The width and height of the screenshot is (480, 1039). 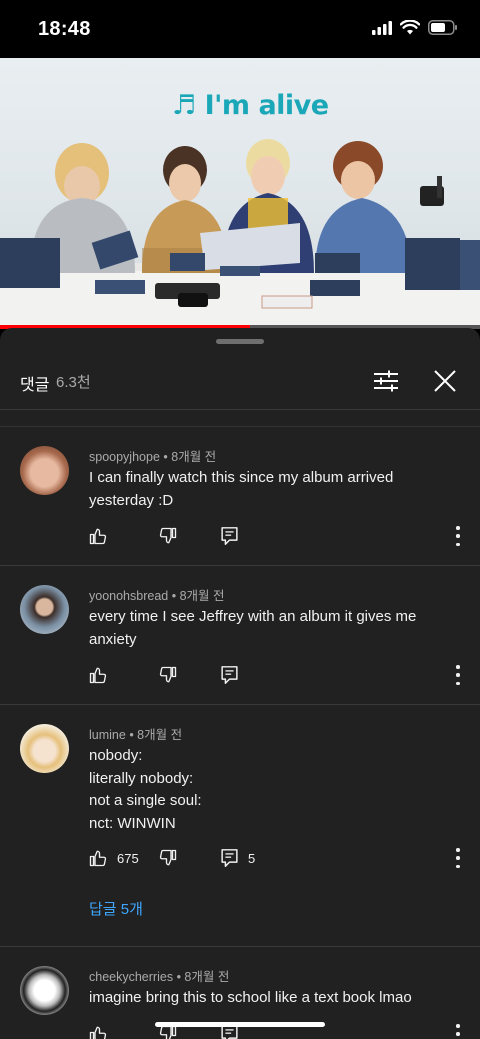 I want to click on comment-author: yoonohsbread, so click(x=128, y=596).